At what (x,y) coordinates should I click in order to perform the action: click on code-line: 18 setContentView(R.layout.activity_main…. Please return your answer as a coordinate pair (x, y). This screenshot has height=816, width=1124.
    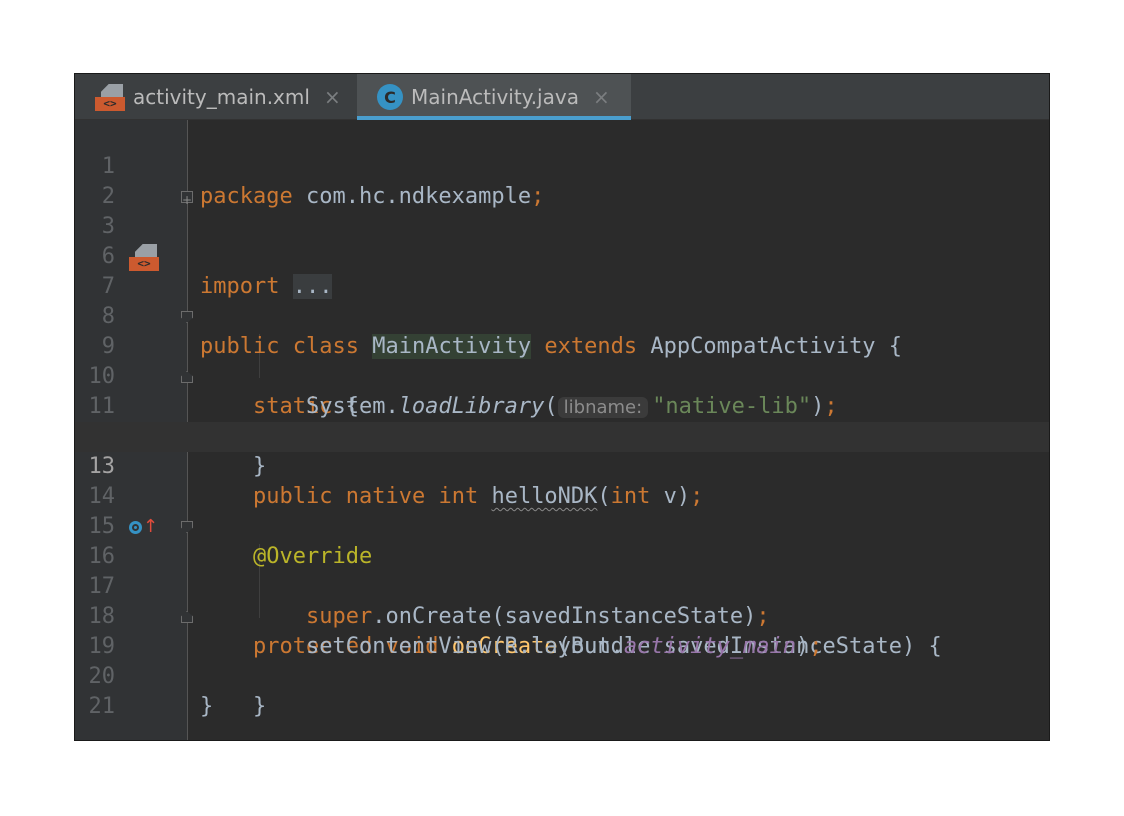
    Looking at the image, I should click on (562, 615).